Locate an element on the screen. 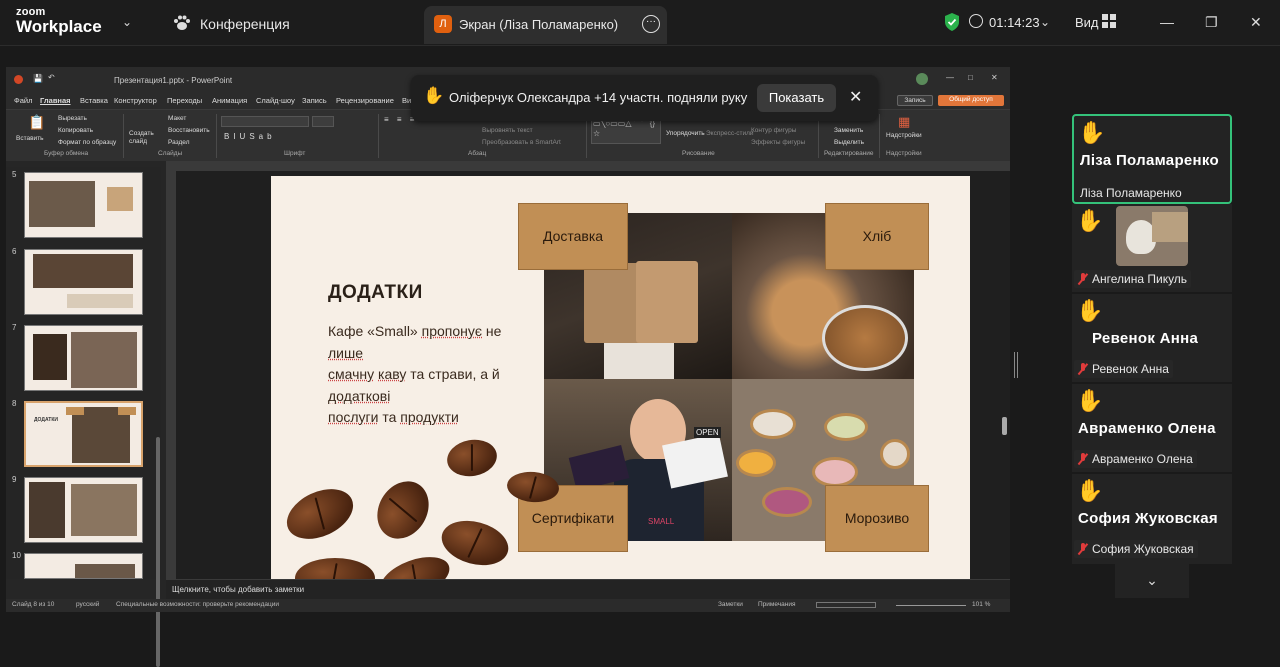 The height and width of the screenshot is (667, 1280). close-icon: ✕ is located at coordinates (1256, 22).